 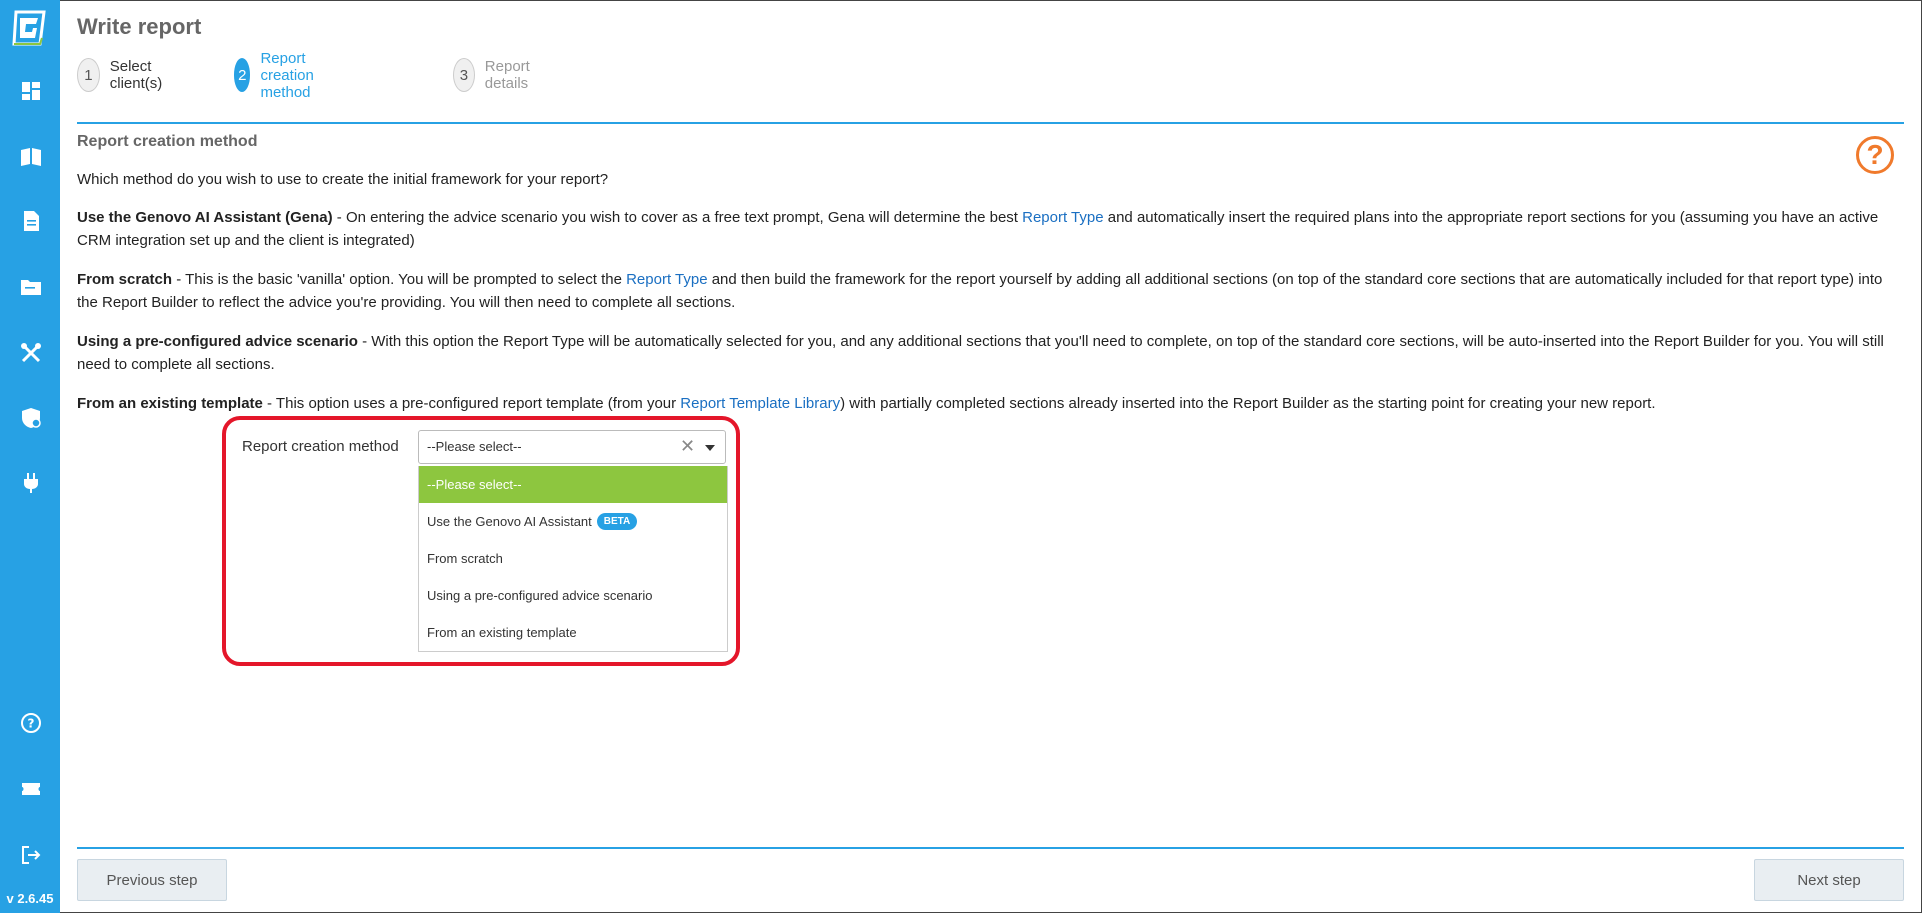 I want to click on option-preconfigured-scenario: Using a pre-configured advice scenario, so click(x=573, y=595).